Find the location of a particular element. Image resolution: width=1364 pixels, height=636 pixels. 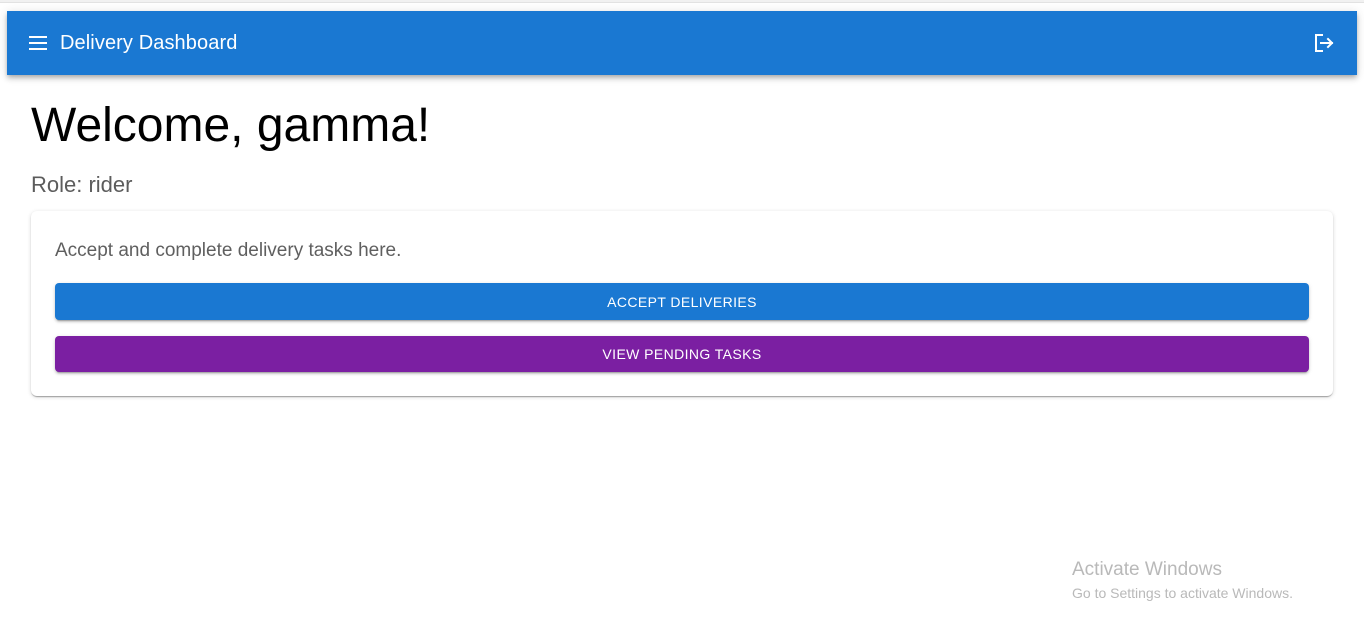

welcome-heading: Welcome, gamma! is located at coordinates (231, 125).